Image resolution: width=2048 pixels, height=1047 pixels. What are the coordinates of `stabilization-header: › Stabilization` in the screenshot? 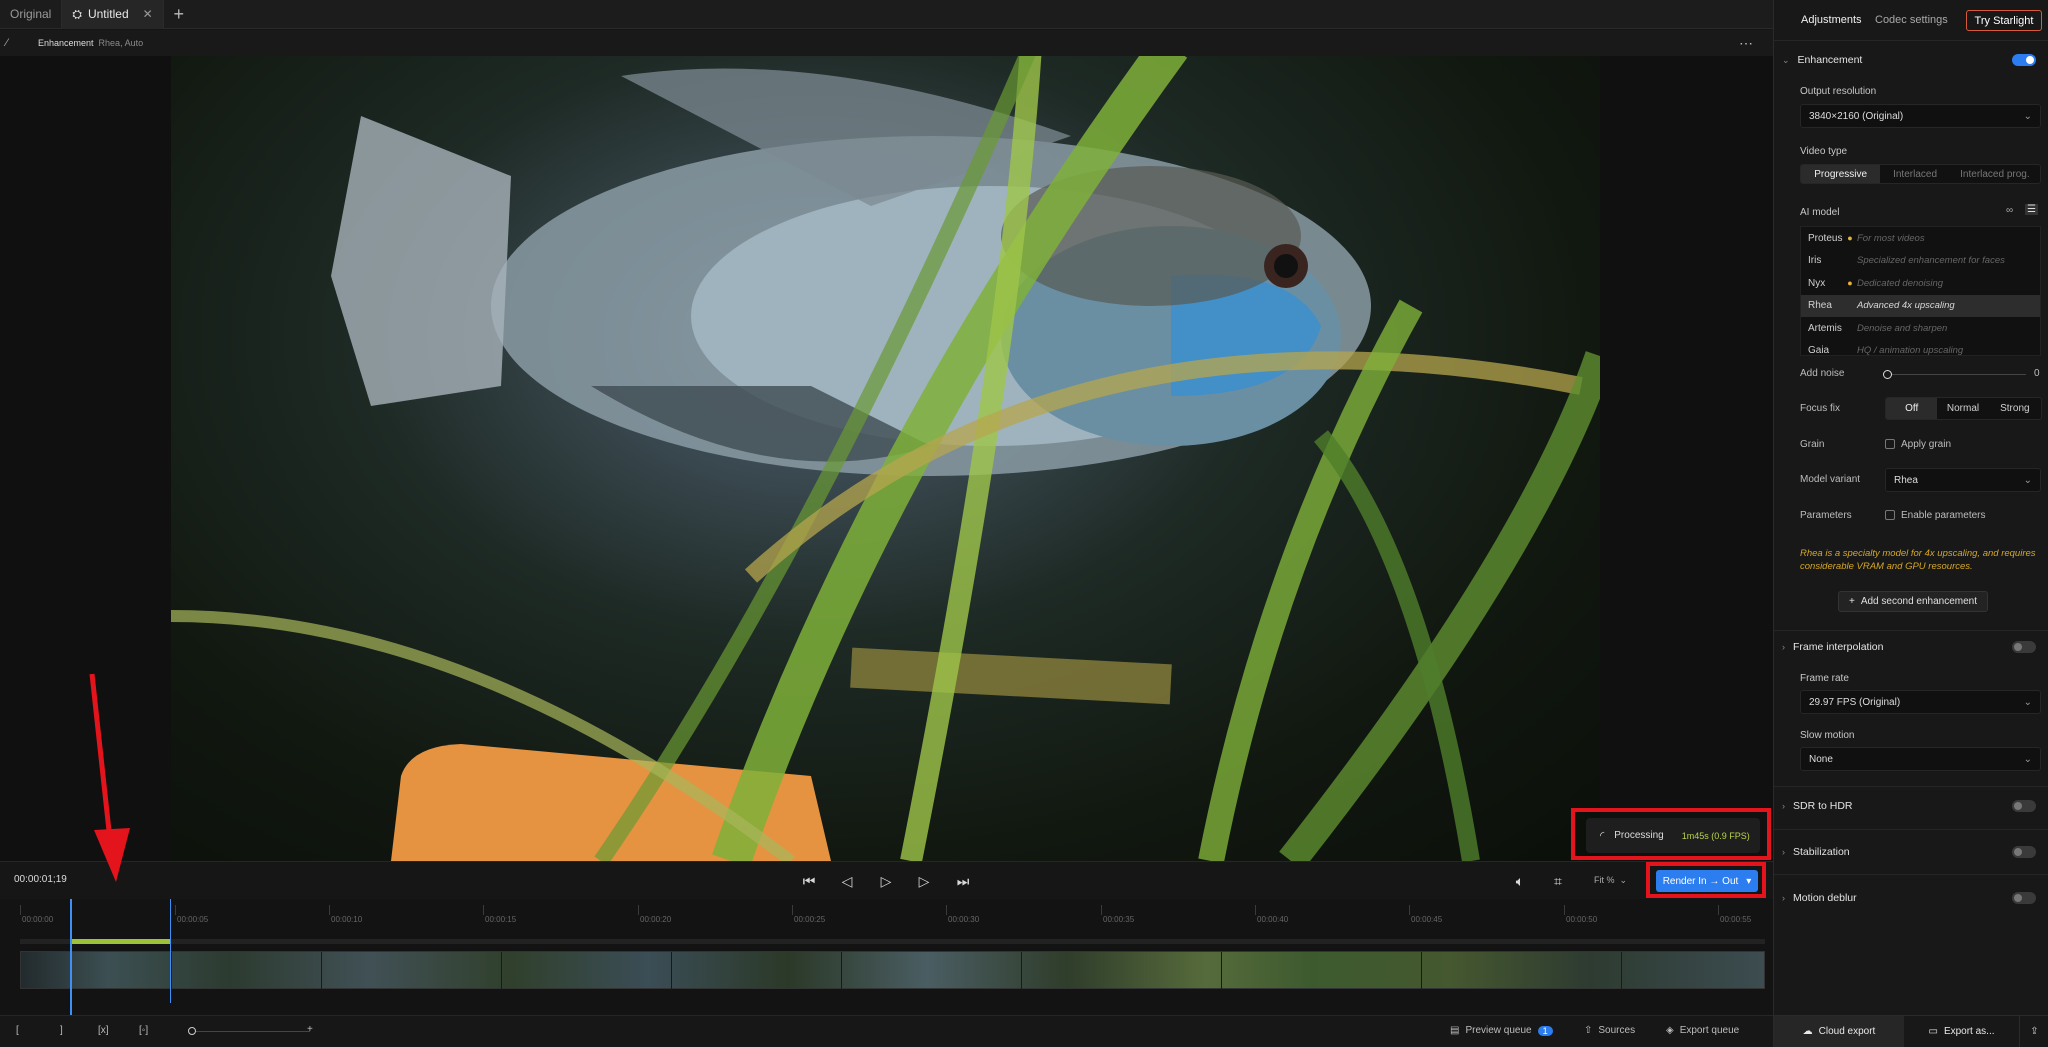 It's located at (1816, 852).